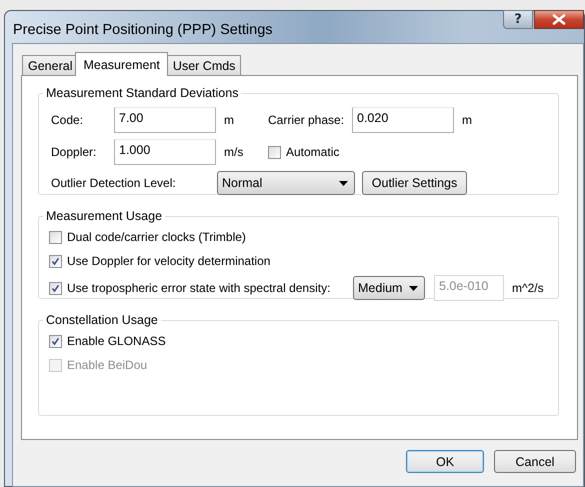  What do you see at coordinates (165, 120) in the screenshot?
I see `input-field: 7.00` at bounding box center [165, 120].